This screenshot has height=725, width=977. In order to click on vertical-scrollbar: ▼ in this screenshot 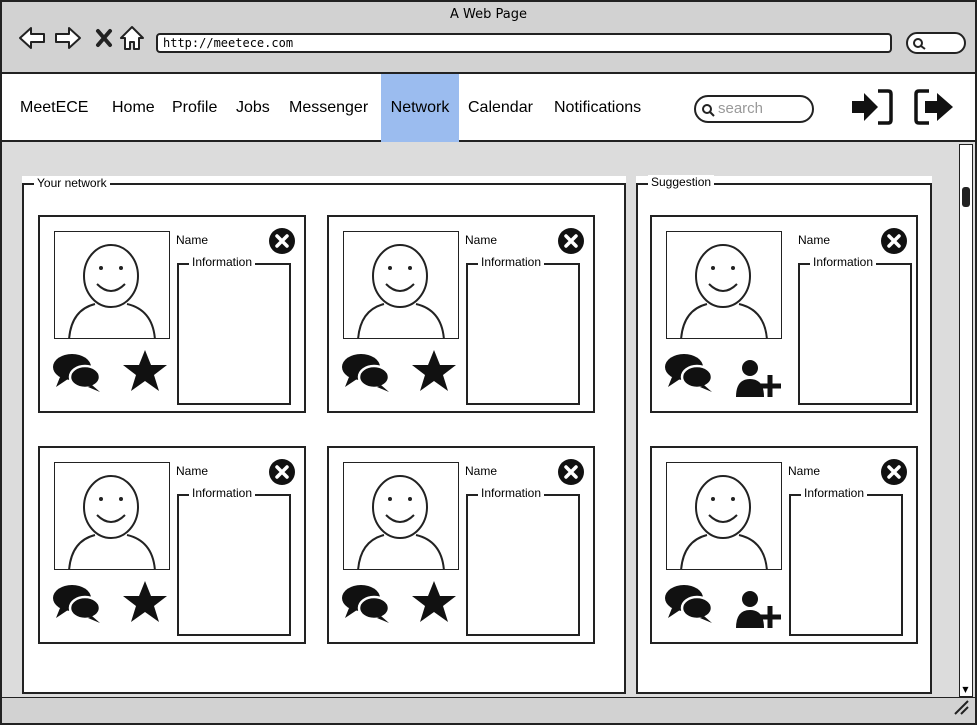, I will do `click(966, 420)`.